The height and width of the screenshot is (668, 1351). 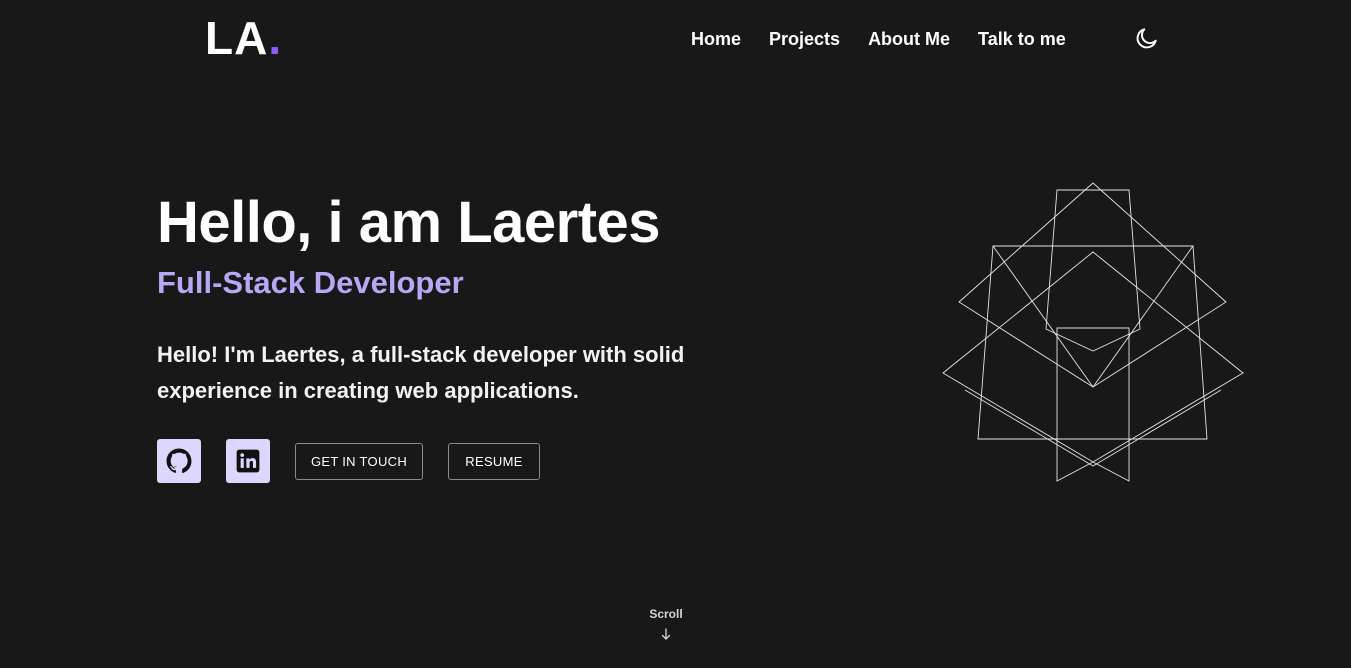 What do you see at coordinates (666, 623) in the screenshot?
I see `scroll-indicator: Scroll` at bounding box center [666, 623].